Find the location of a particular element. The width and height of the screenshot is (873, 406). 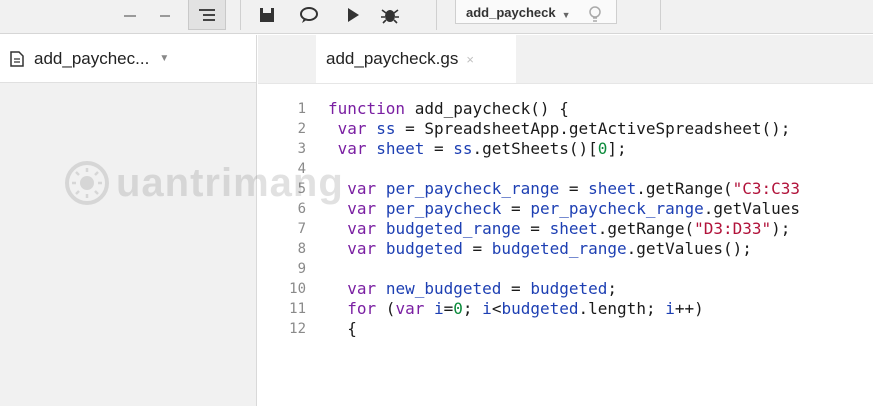

code-token: per_paycheck is located at coordinates (443, 208).